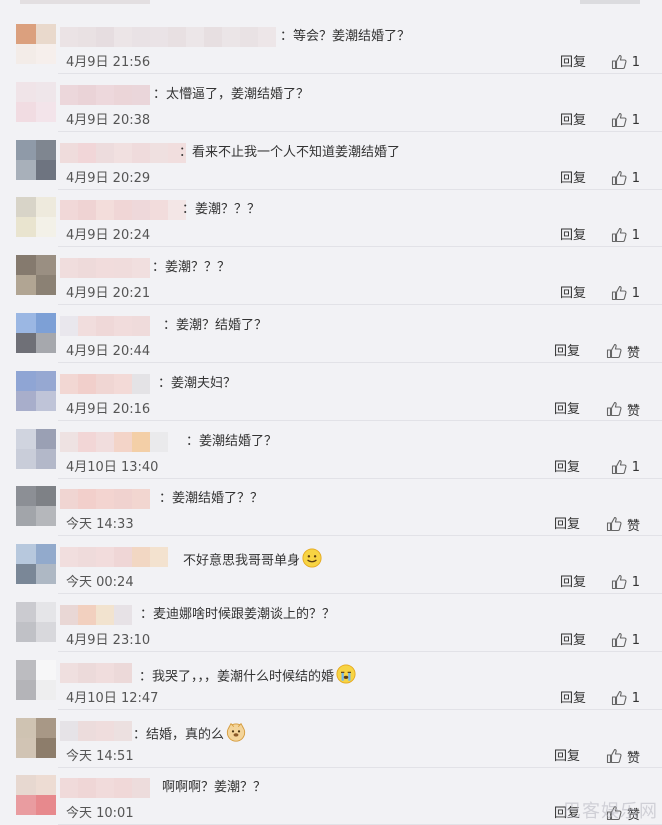  I want to click on comment-time: 4月9日 20:38, so click(108, 120).